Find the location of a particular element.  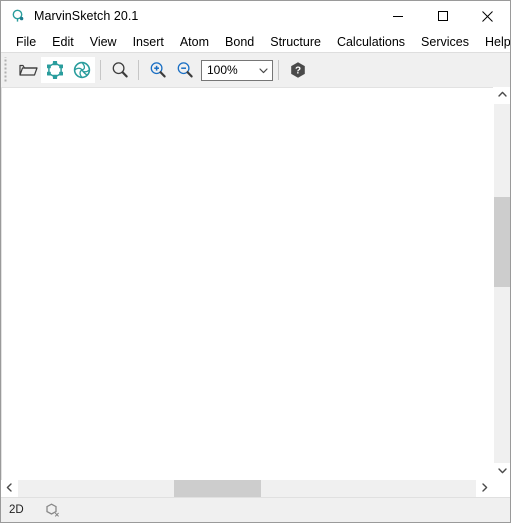

dimension-mode-label: 2D is located at coordinates (16, 510).